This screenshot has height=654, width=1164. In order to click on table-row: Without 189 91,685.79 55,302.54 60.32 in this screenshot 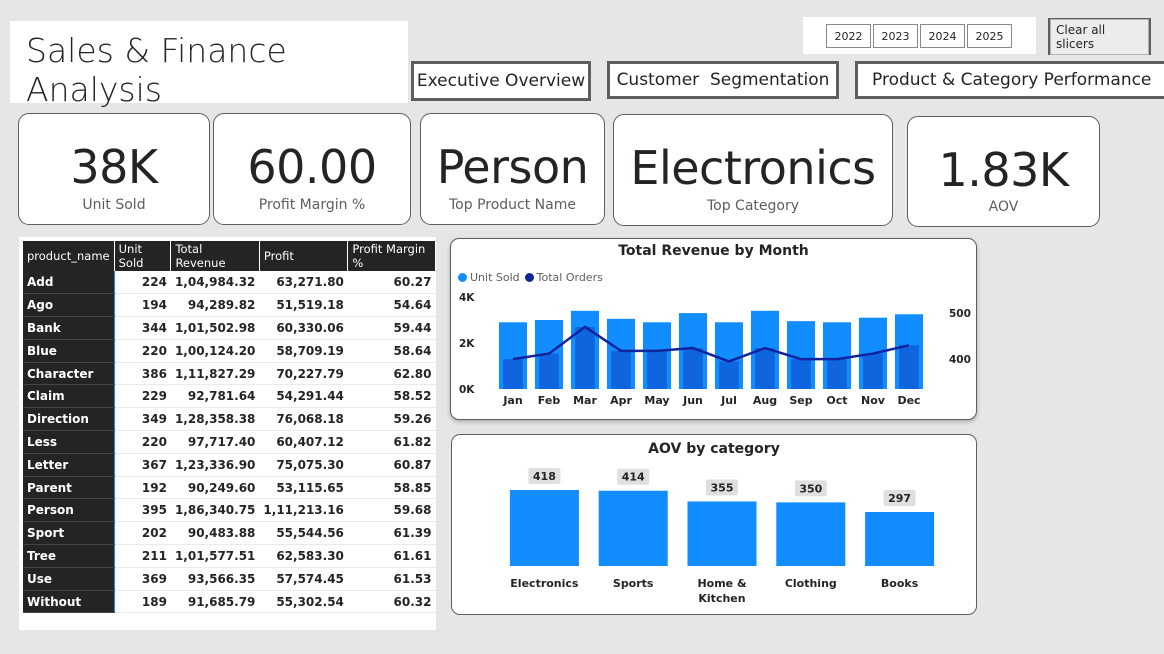, I will do `click(229, 602)`.